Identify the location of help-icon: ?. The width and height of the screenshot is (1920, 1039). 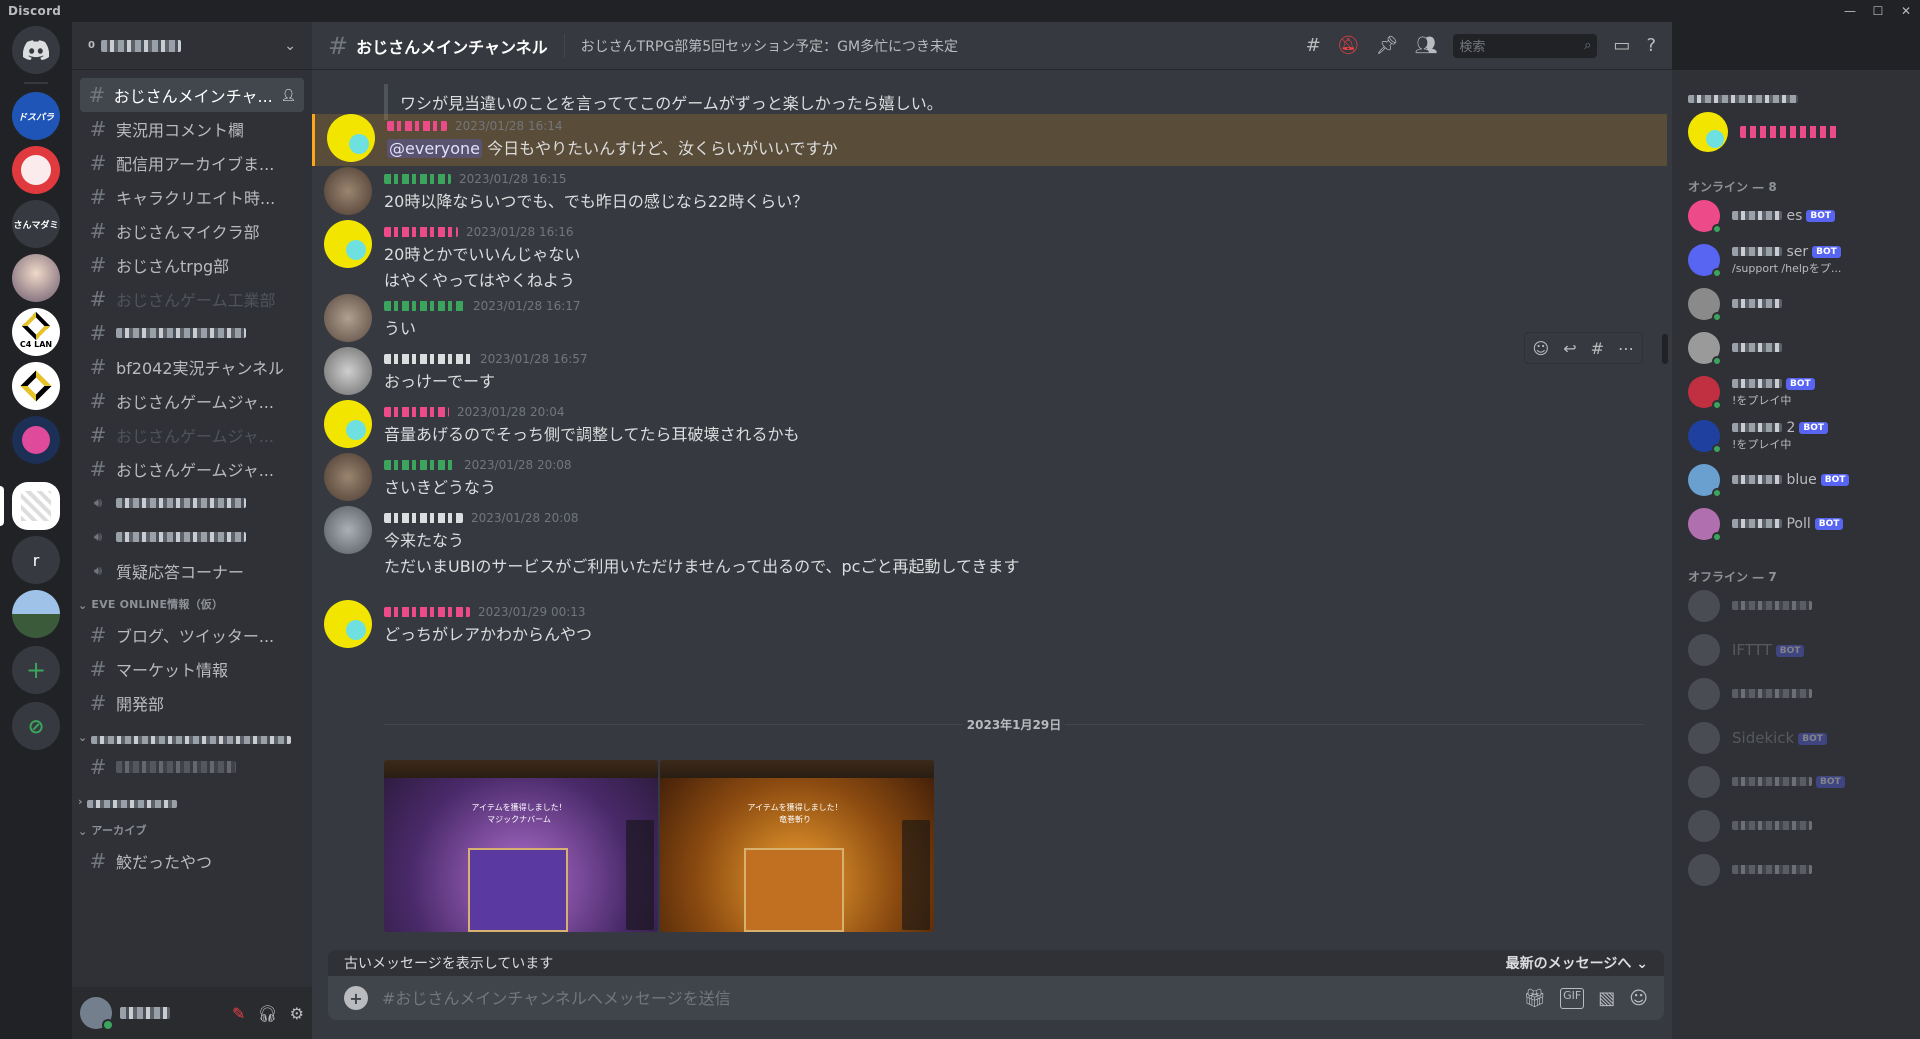
(1651, 45).